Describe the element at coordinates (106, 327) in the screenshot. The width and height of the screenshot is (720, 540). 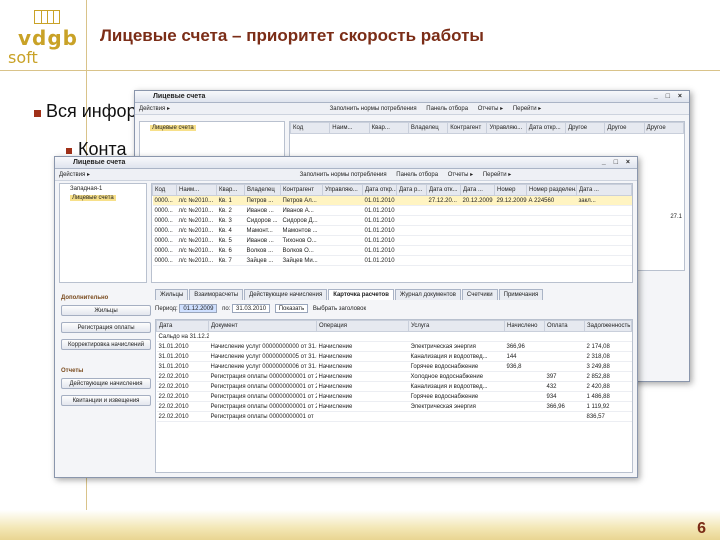
I see `register-payment-button: Регистрация оплаты` at that location.